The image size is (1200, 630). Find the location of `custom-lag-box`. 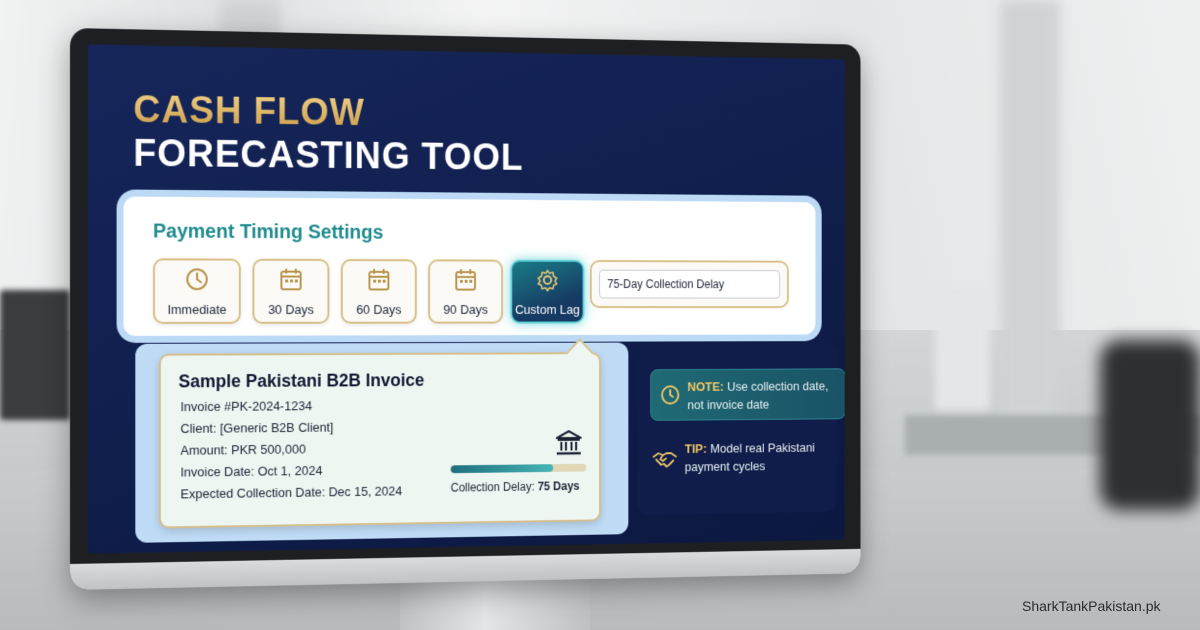

custom-lag-box is located at coordinates (689, 284).